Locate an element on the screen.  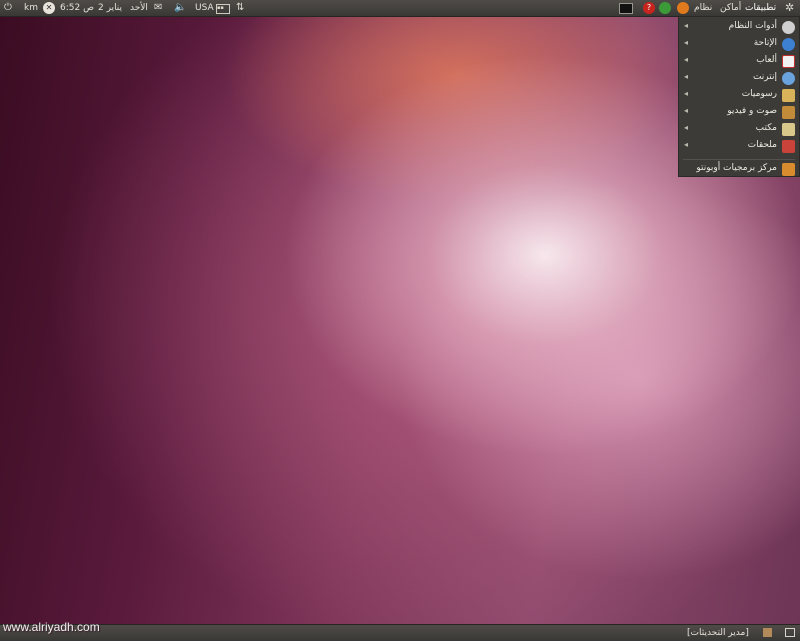
workspace-switcher-icon is located at coordinates (790, 632).